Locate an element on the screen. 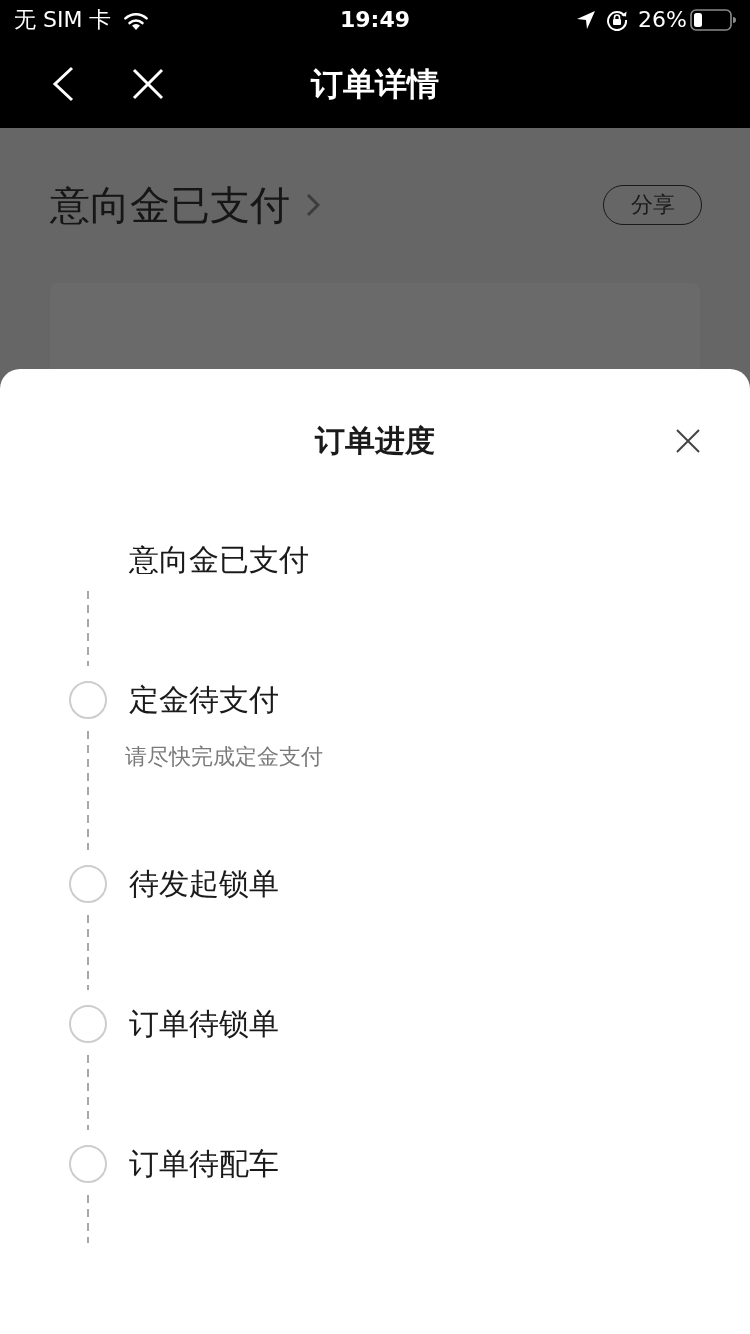 The image size is (750, 1334). battery-icon is located at coordinates (713, 20).